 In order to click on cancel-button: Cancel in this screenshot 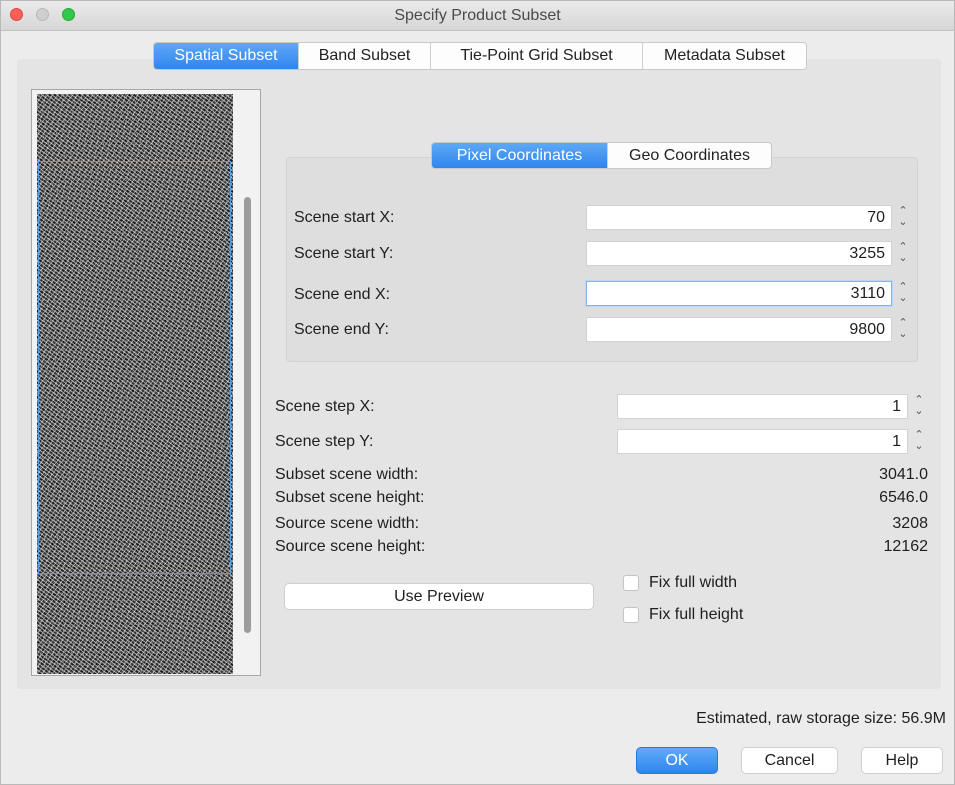, I will do `click(789, 760)`.